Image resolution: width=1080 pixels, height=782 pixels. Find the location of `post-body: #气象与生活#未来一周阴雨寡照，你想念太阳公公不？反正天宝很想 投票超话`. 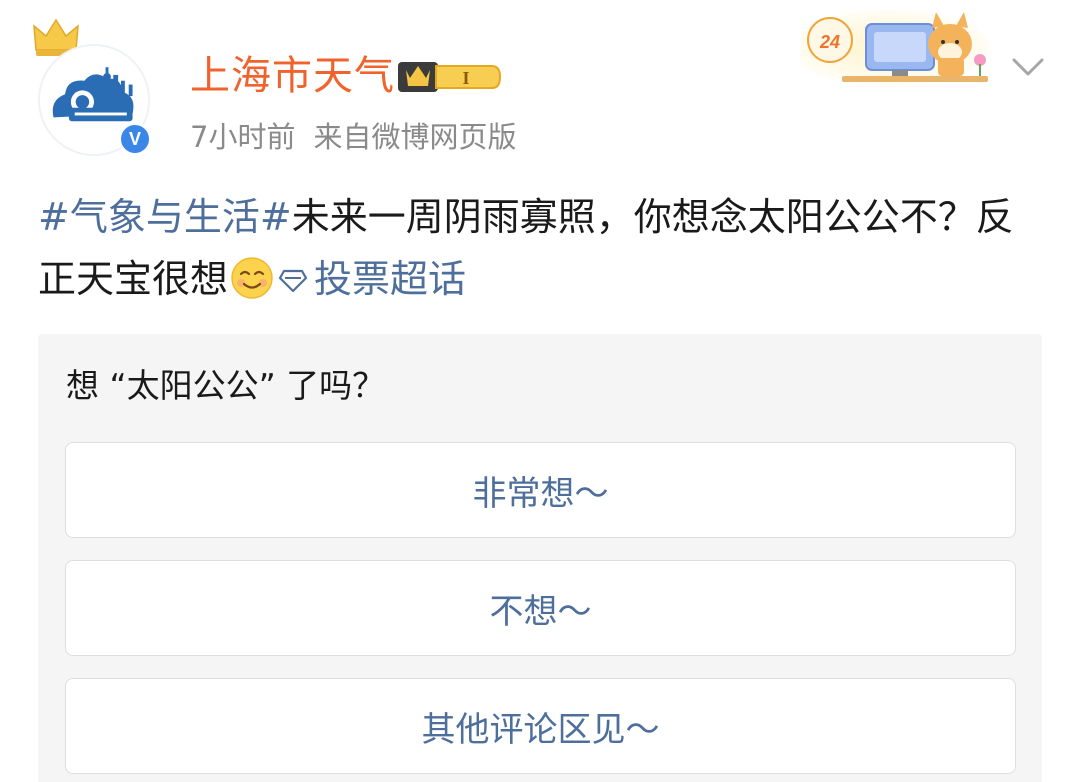

post-body: #气象与生活#未来一周阴雨寡照，你想念太阳公公不？反正天宝很想 投票超话 is located at coordinates (543, 248).